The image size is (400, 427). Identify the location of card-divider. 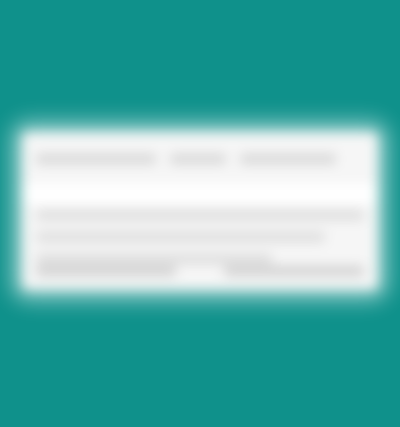
(200, 194).